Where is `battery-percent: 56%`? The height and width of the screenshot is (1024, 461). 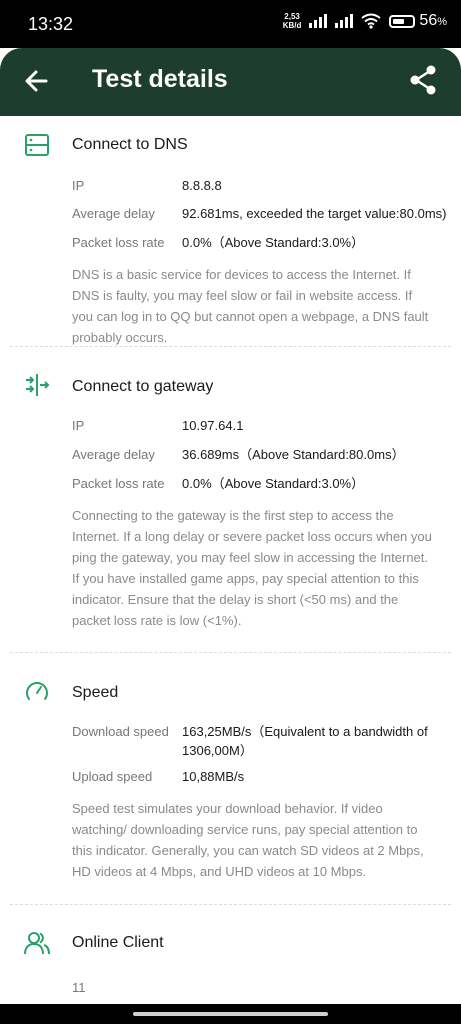
battery-percent: 56% is located at coordinates (433, 20).